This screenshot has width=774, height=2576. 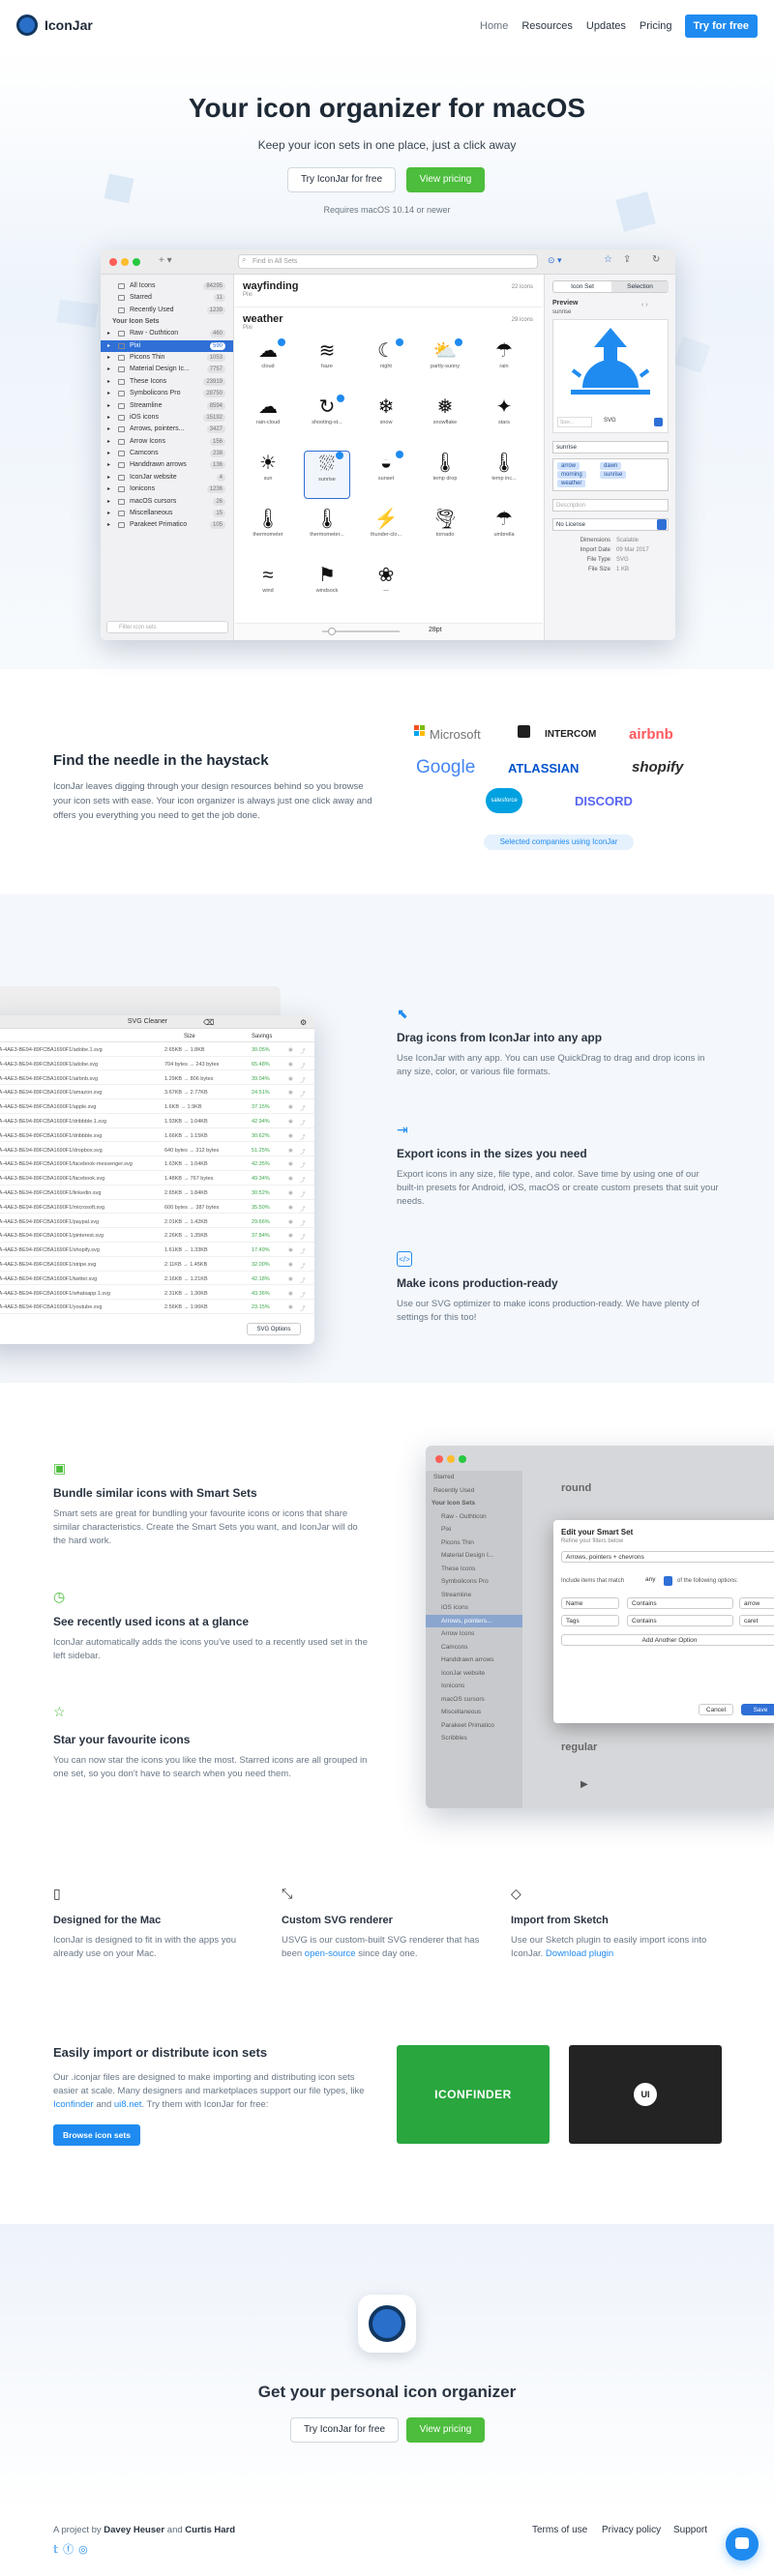 What do you see at coordinates (386, 475) in the screenshot?
I see `icon-tile: ◒ sunset` at bounding box center [386, 475].